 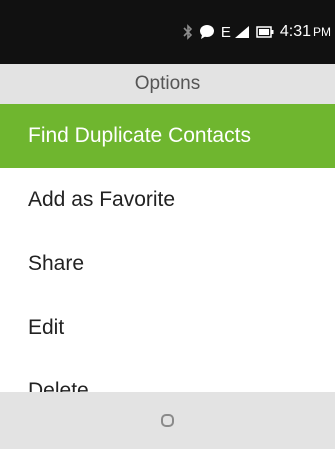 I want to click on clock-time: 4:31, so click(x=295, y=31).